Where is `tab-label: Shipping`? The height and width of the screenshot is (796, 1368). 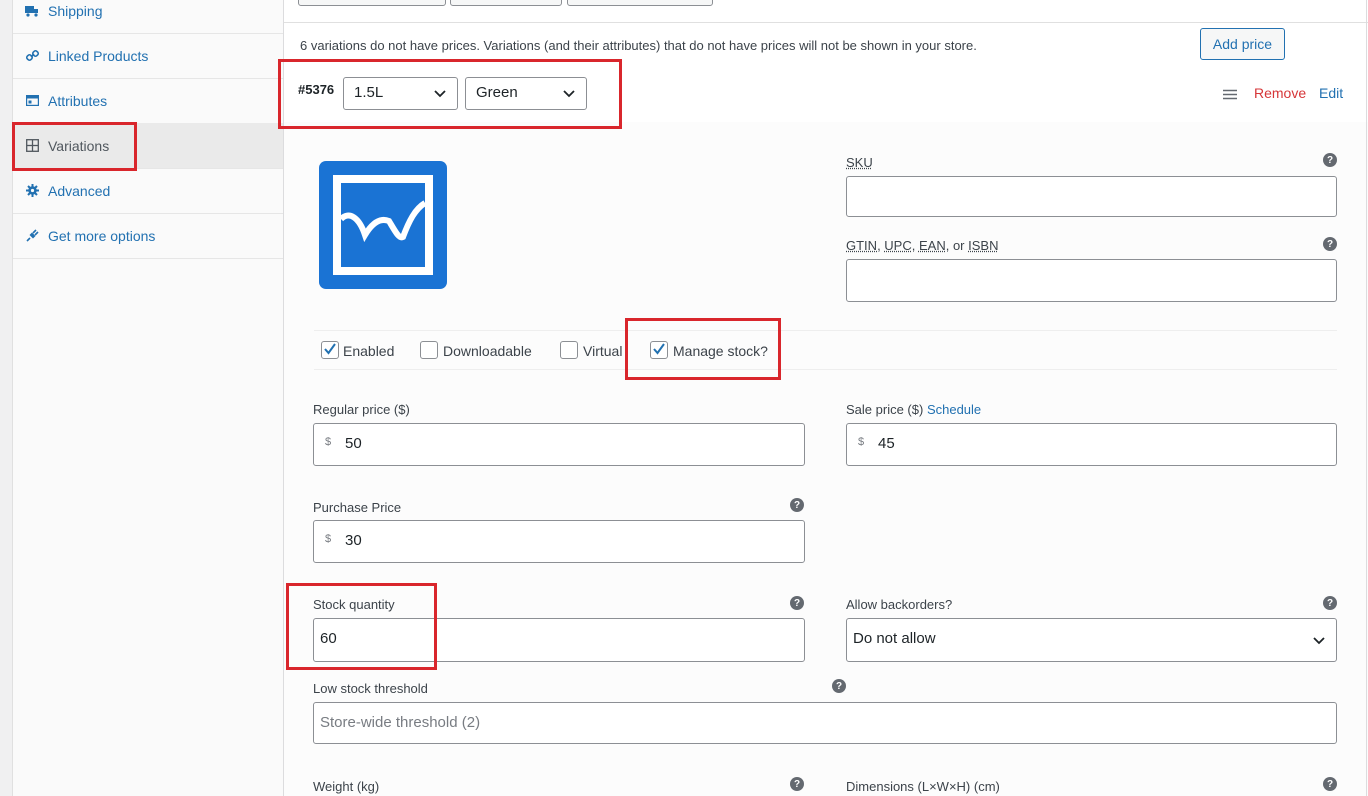
tab-label: Shipping is located at coordinates (75, 10).